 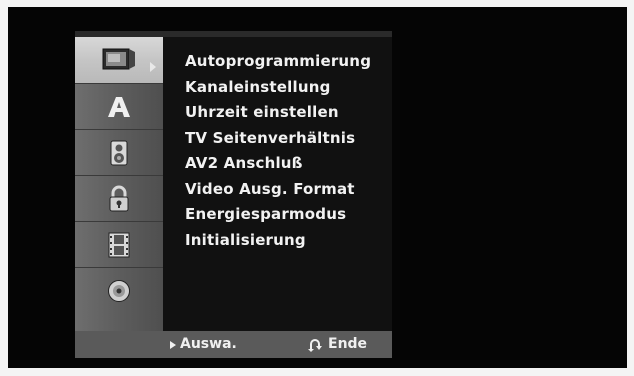 I want to click on menu-item-energiesparmodus: Energiesparmodus, so click(x=278, y=215).